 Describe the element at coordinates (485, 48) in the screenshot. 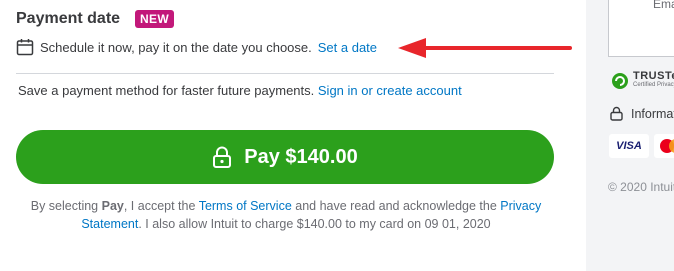

I see `red-arrow-annotation` at that location.